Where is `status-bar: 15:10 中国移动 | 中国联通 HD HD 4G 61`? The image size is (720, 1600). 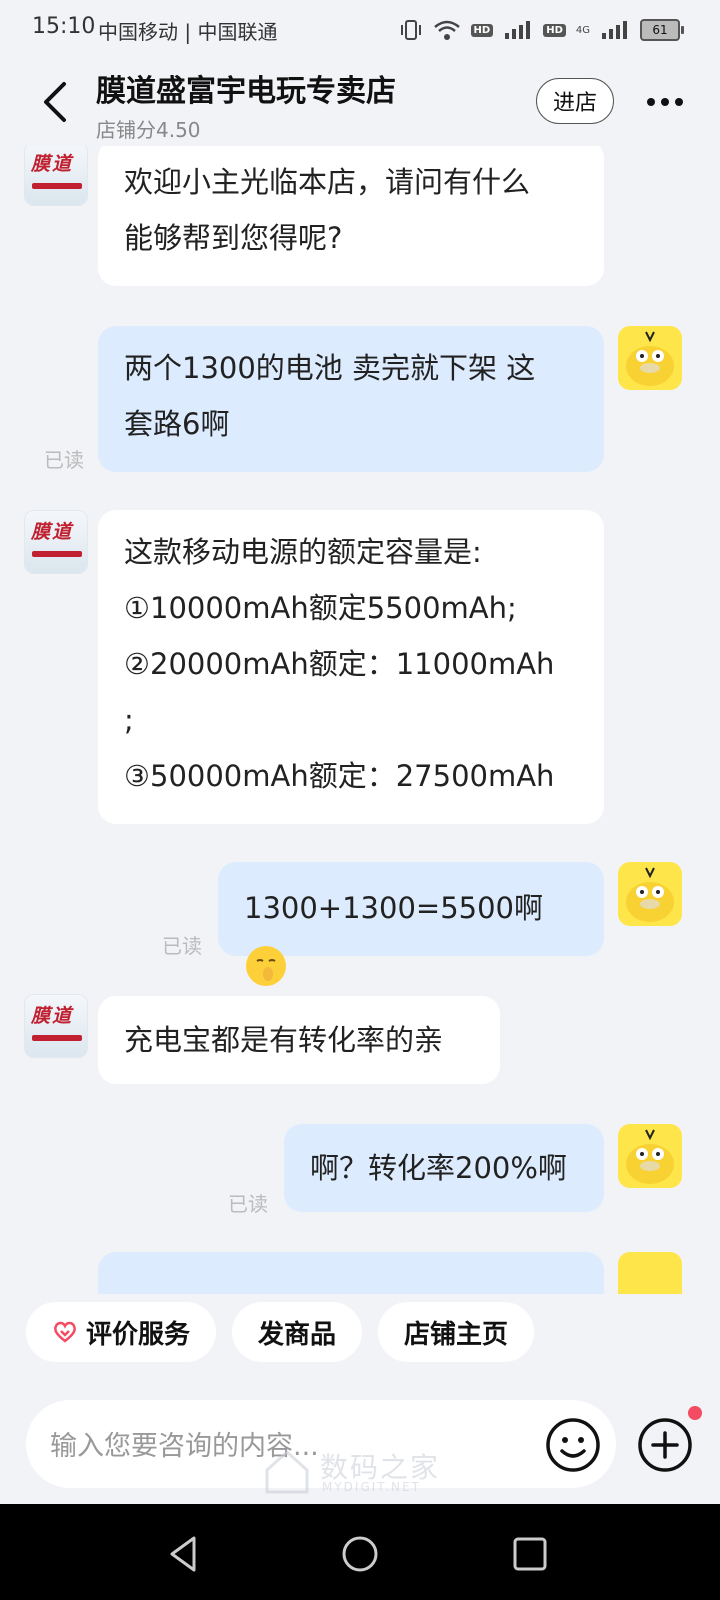
status-bar: 15:10 中国移动 | 中国联通 HD HD 4G 61 is located at coordinates (360, 30).